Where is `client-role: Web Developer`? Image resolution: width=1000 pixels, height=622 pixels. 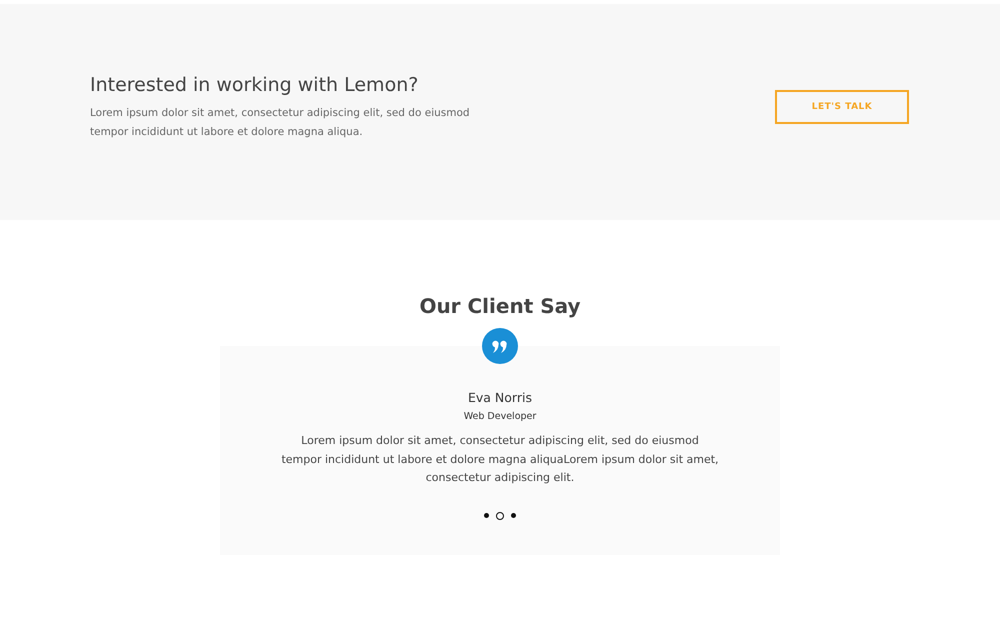
client-role: Web Developer is located at coordinates (500, 416).